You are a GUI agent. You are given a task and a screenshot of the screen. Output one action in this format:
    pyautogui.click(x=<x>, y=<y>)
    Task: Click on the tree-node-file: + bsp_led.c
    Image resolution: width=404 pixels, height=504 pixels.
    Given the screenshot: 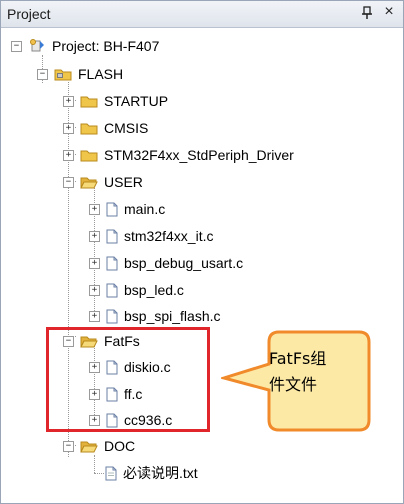 What is the action you would take?
    pyautogui.click(x=136, y=290)
    